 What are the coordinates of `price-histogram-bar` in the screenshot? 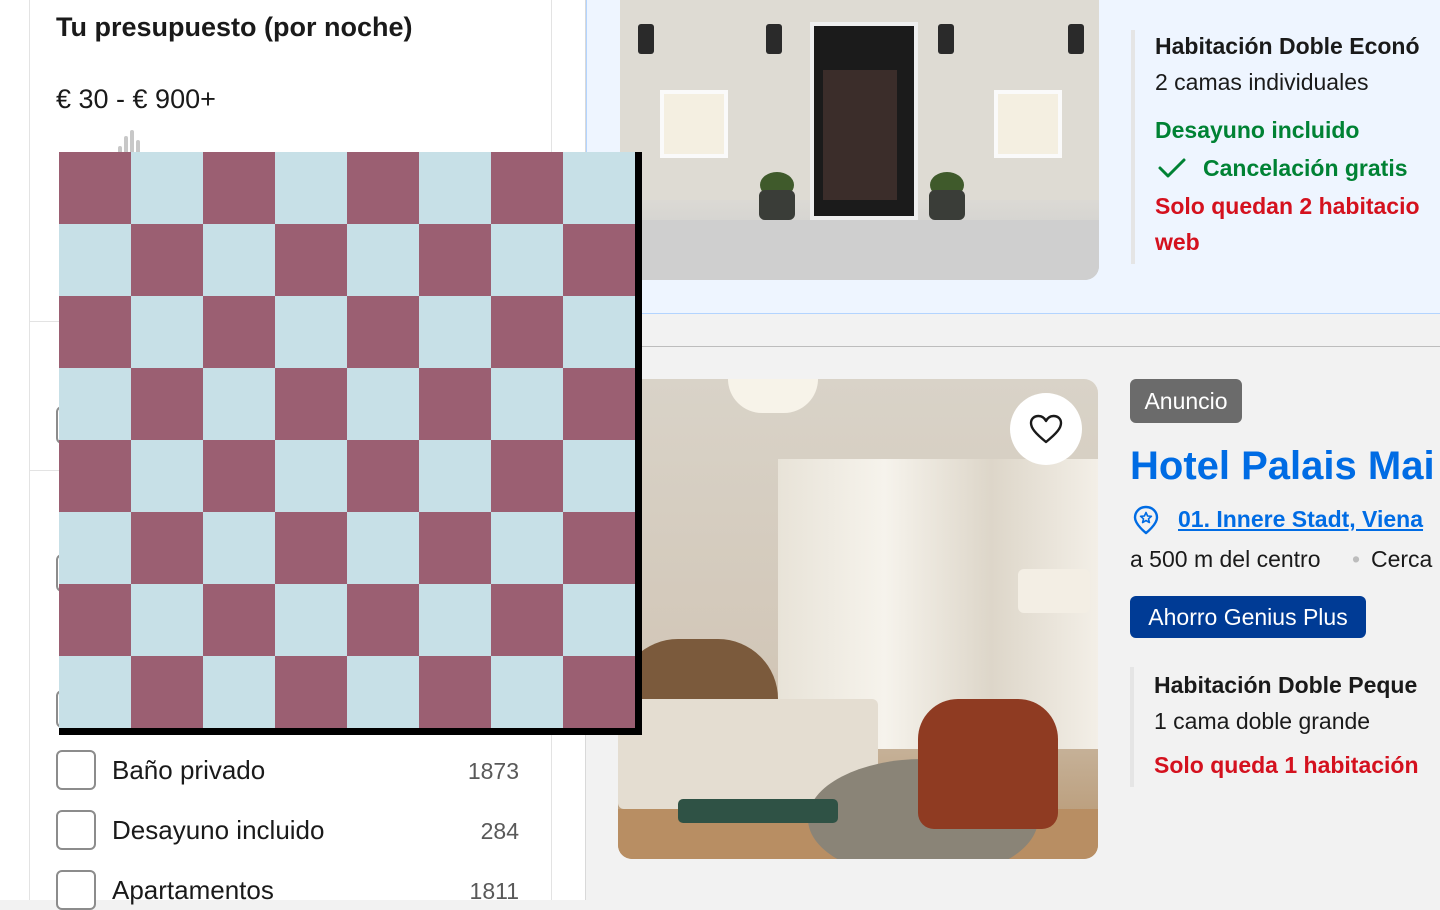 It's located at (132, 142).